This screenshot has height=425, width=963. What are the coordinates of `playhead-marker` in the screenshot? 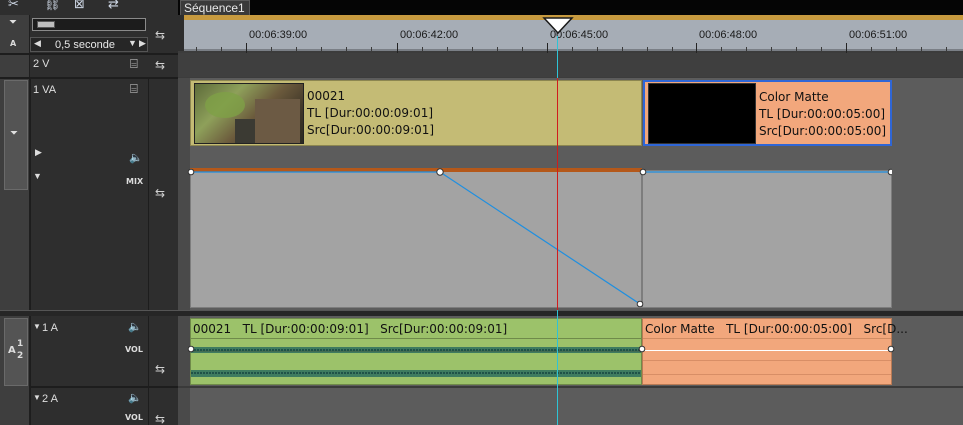 It's located at (558, 26).